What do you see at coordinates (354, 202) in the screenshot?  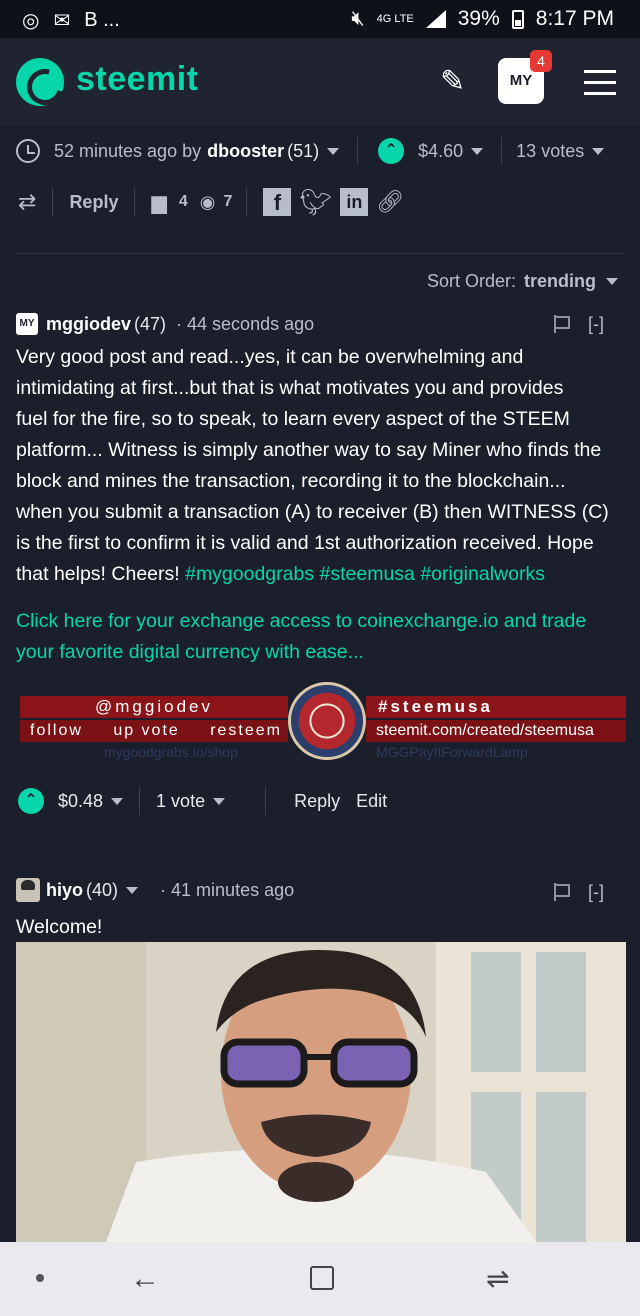 I see `linkedin-icon: in` at bounding box center [354, 202].